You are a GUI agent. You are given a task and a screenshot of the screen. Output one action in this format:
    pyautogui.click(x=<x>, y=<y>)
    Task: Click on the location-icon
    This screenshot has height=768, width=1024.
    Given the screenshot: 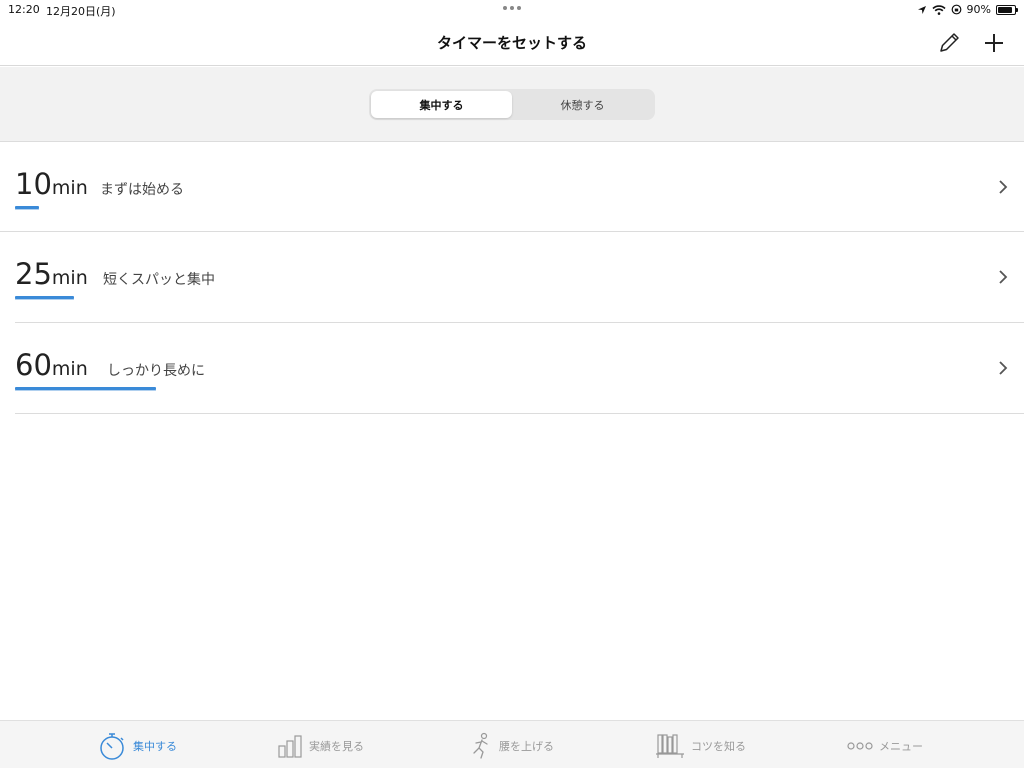 What is the action you would take?
    pyautogui.click(x=921, y=9)
    